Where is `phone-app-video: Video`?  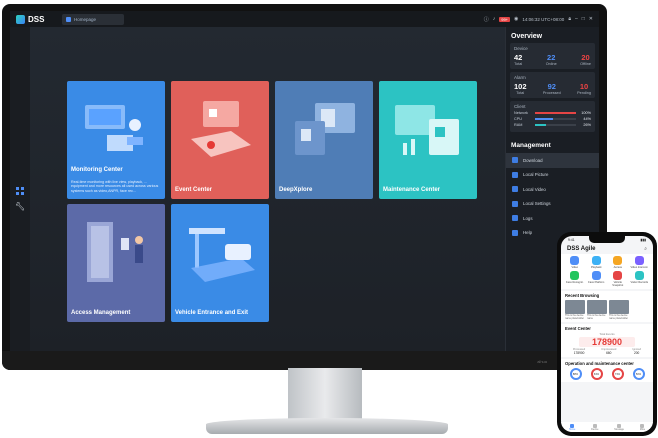 phone-app-video: Video is located at coordinates (575, 262).